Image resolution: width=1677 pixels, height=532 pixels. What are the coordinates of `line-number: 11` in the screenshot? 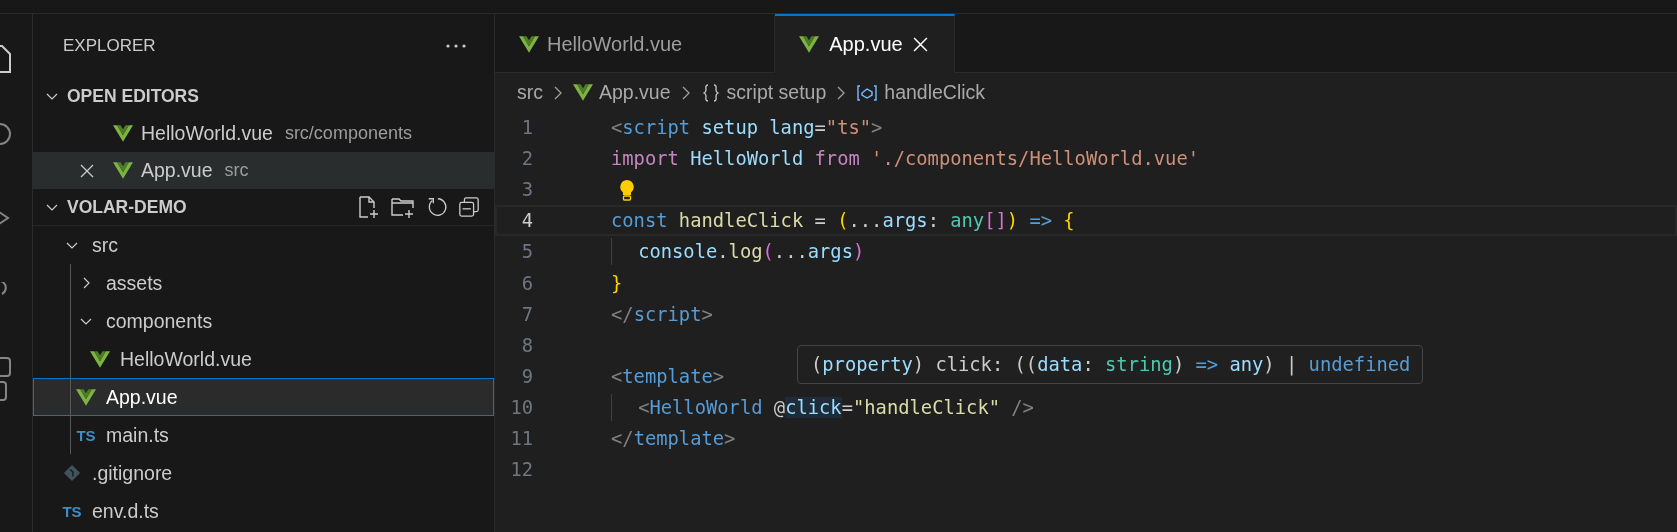 It's located at (521, 438).